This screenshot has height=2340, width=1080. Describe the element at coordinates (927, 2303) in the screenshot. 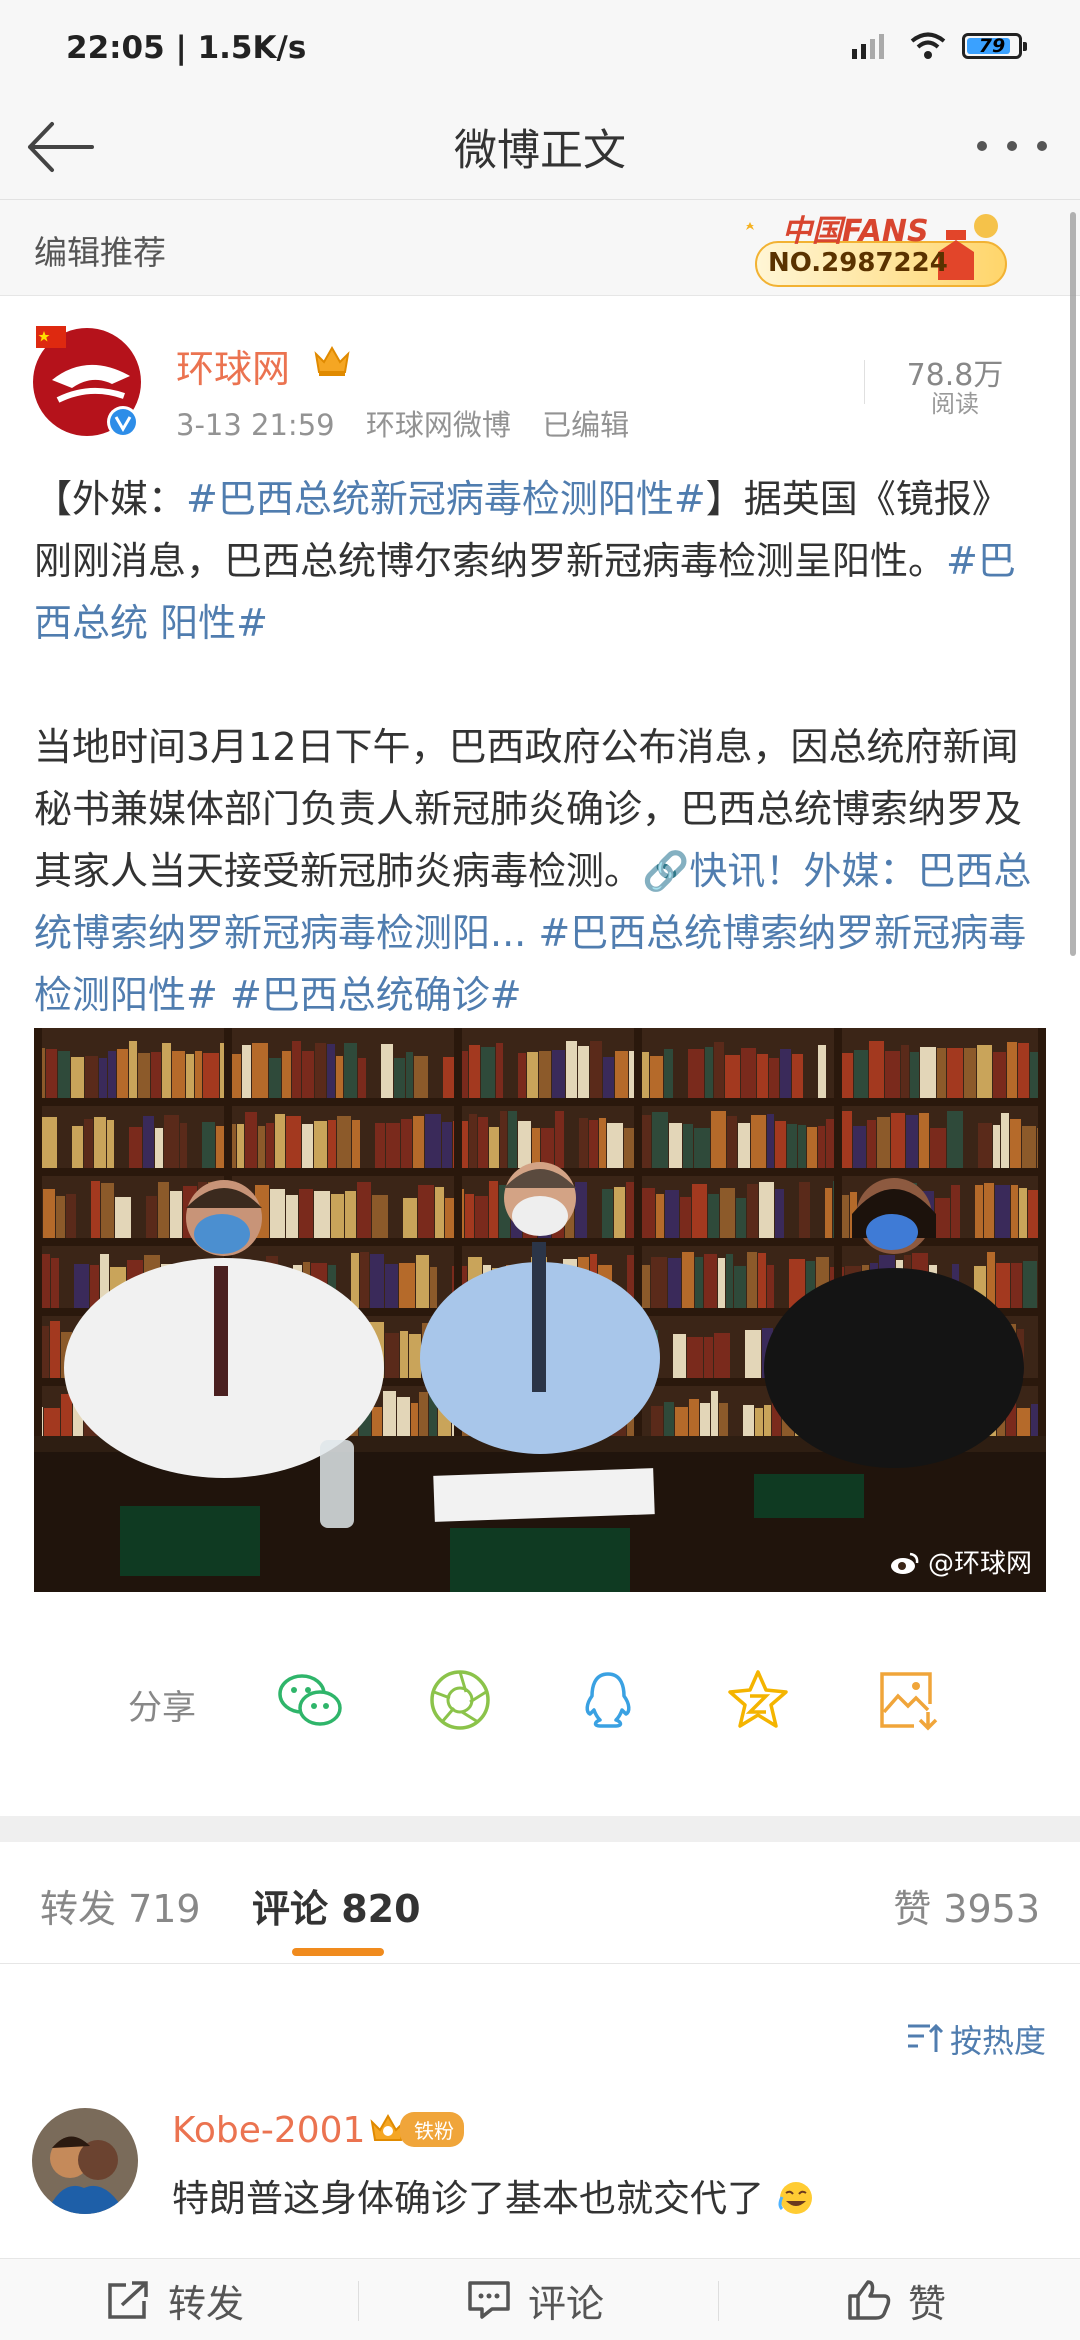

I see `like-label: 赞` at that location.